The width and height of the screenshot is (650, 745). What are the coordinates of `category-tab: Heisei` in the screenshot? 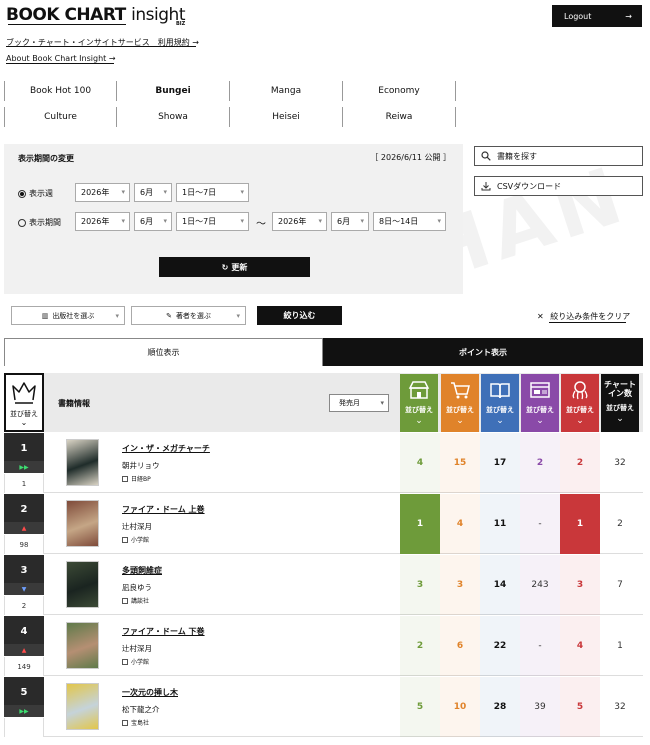 It's located at (286, 117).